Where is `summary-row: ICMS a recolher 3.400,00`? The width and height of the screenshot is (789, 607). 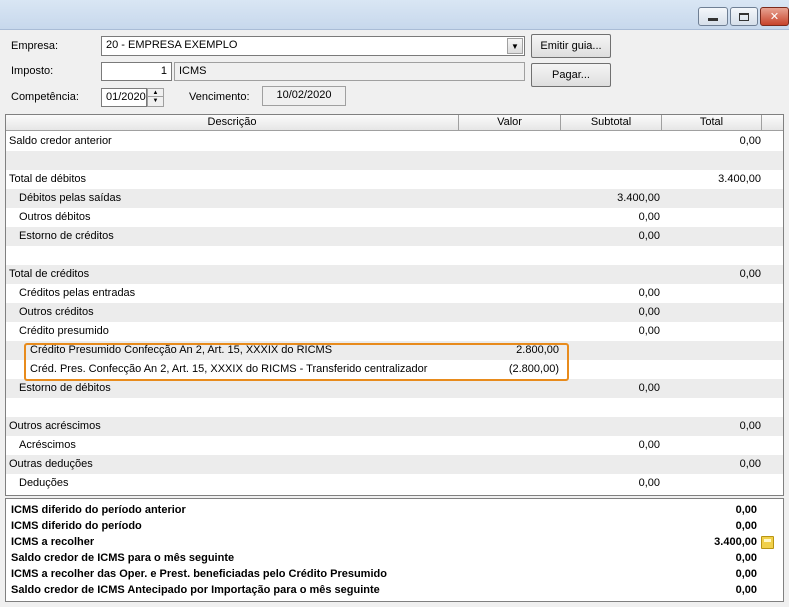 summary-row: ICMS a recolher 3.400,00 is located at coordinates (394, 542).